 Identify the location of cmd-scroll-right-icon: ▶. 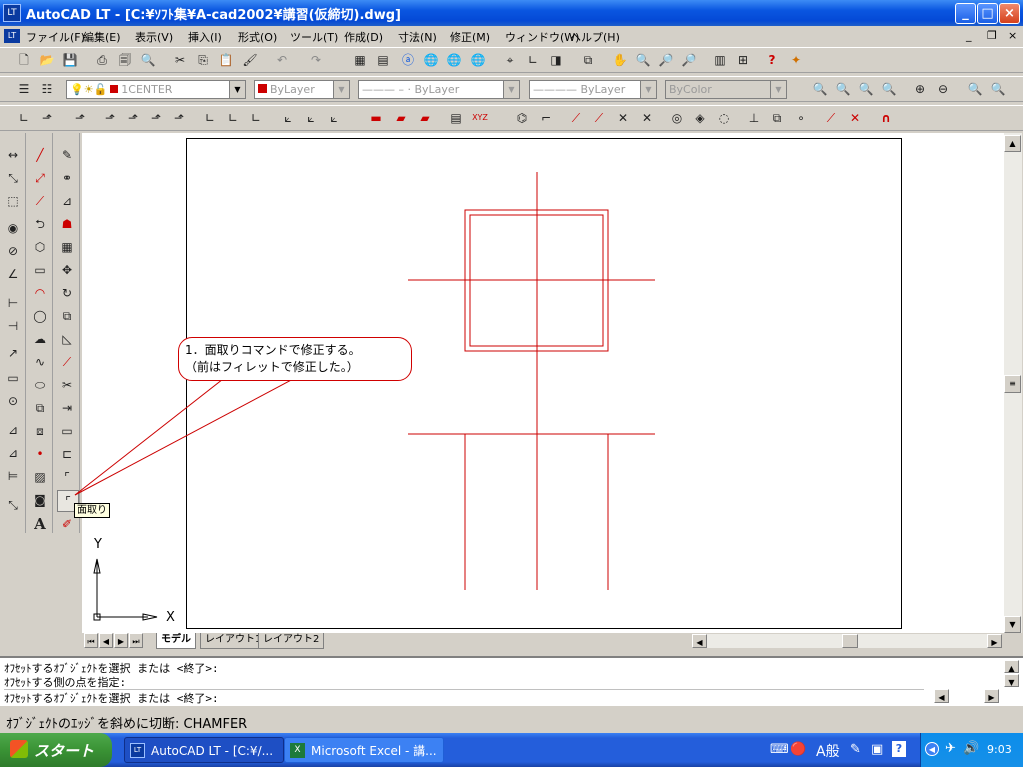
(991, 696).